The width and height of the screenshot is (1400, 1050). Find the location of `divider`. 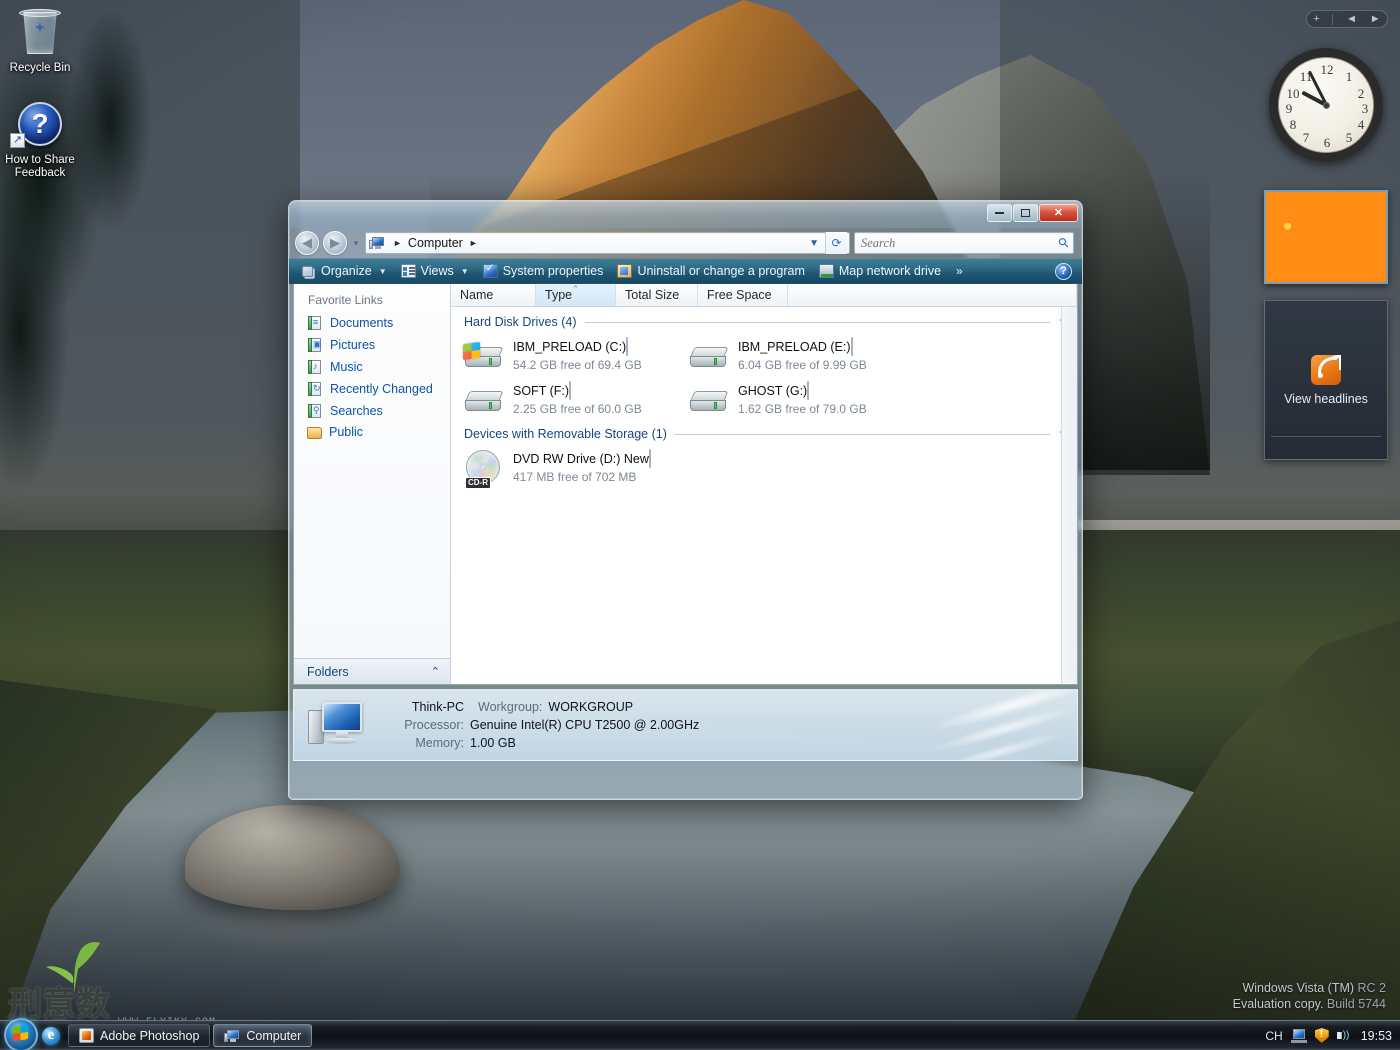

divider is located at coordinates (817, 322).